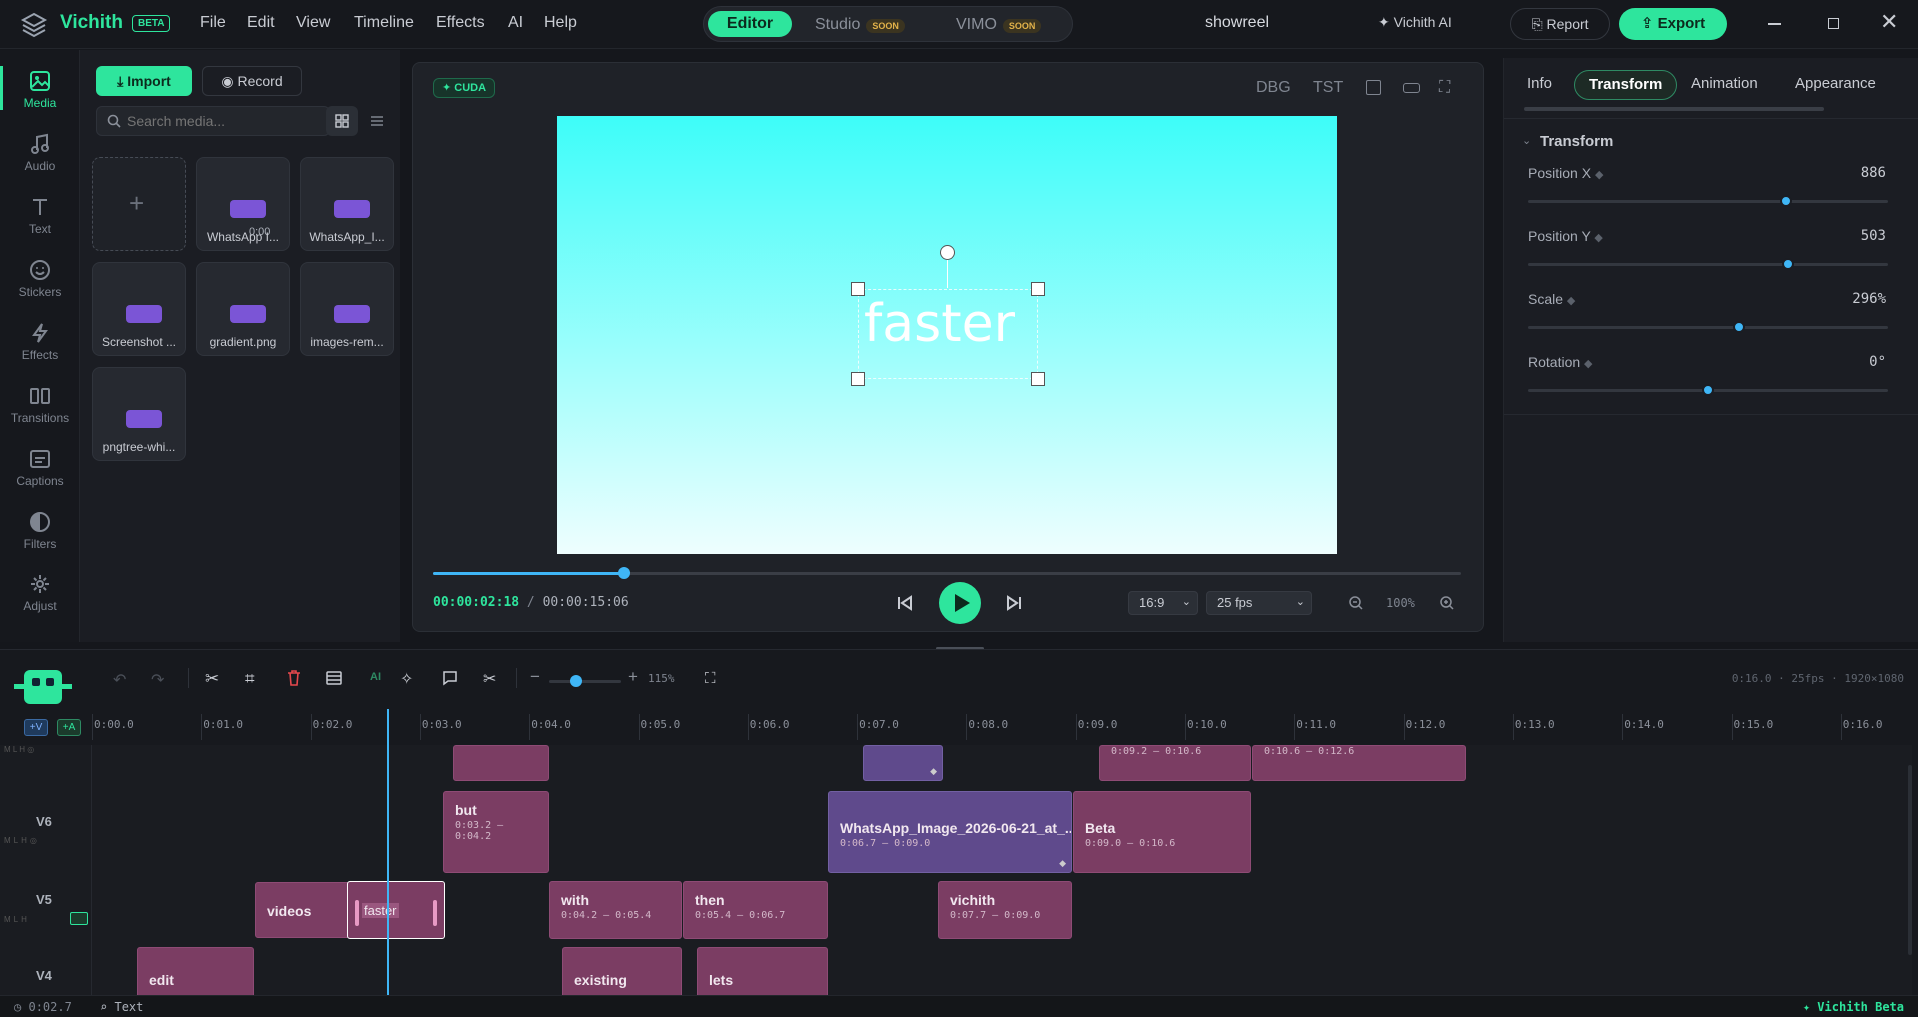  I want to click on clip-existing: existing, so click(622, 971).